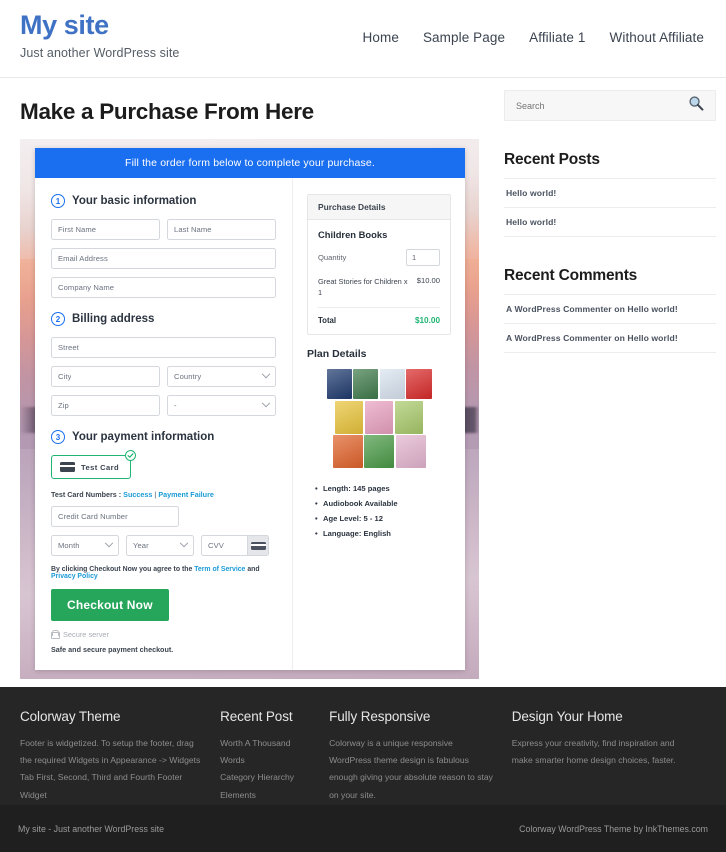 The width and height of the screenshot is (726, 852). What do you see at coordinates (131, 455) in the screenshot?
I see `check-circle-icon` at bounding box center [131, 455].